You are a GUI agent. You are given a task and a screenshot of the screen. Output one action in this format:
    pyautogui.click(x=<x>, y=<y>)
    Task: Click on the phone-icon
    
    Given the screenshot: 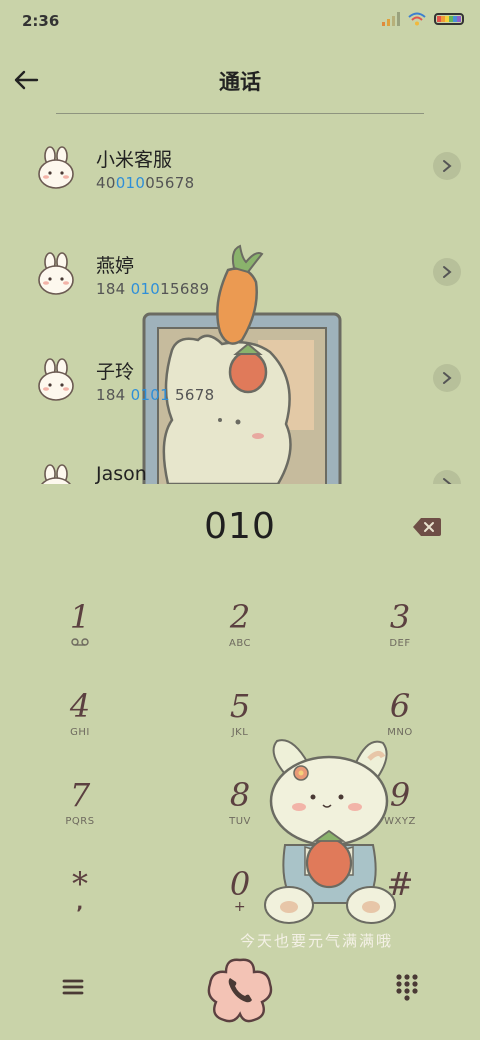 What is the action you would take?
    pyautogui.click(x=240, y=990)
    